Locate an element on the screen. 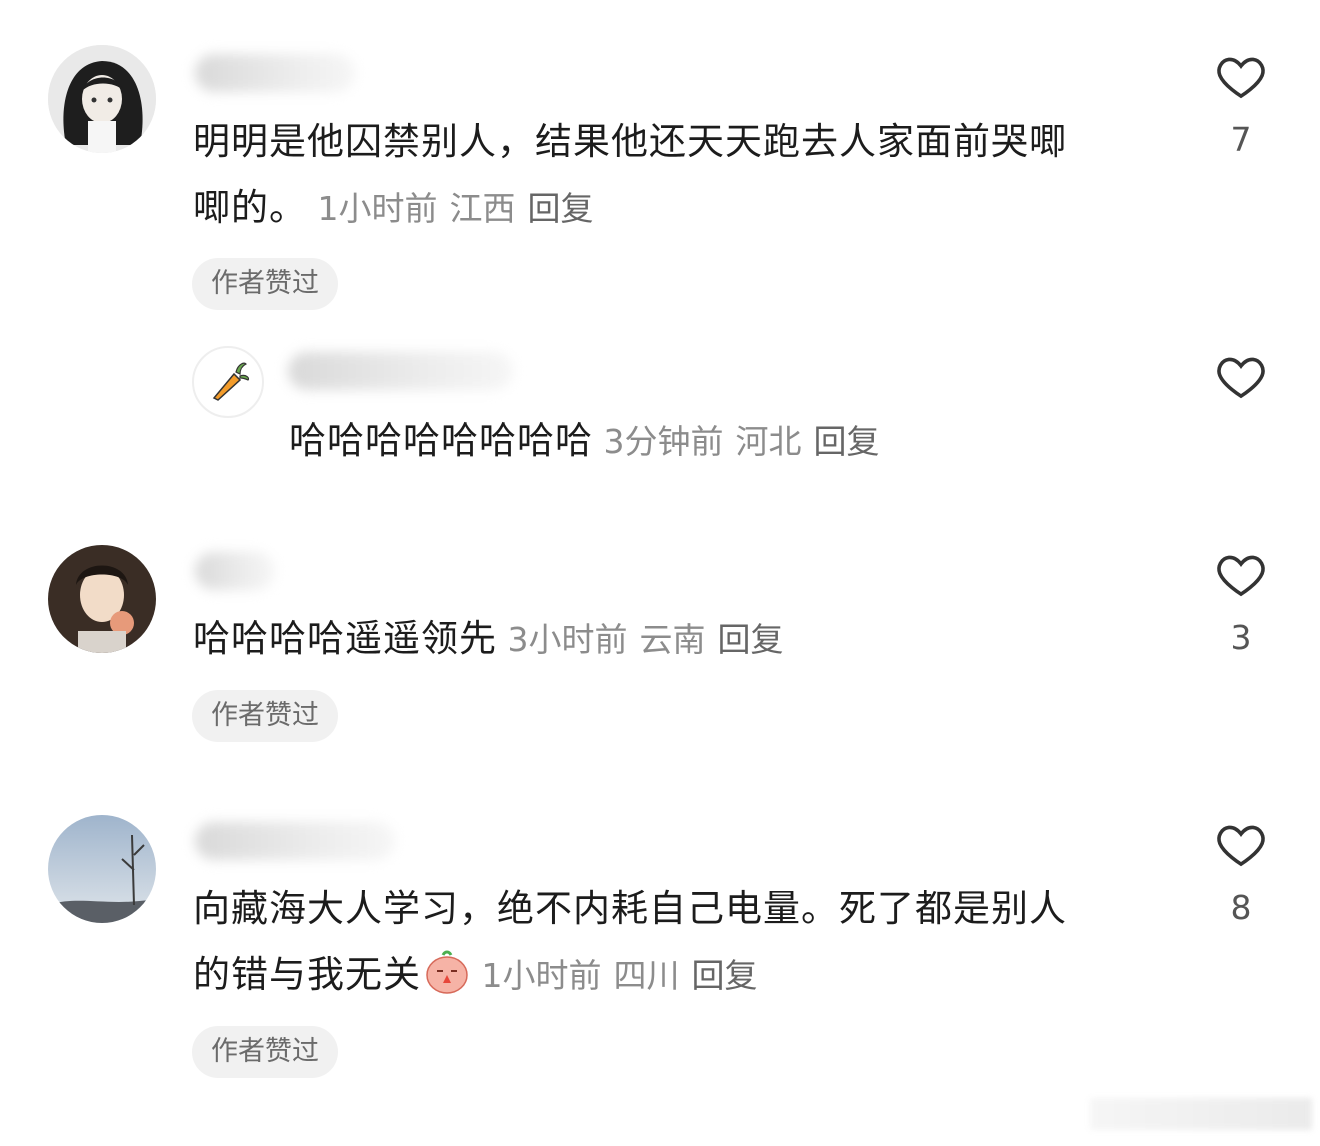 The width and height of the screenshot is (1320, 1146). like-count: 7 is located at coordinates (1241, 139).